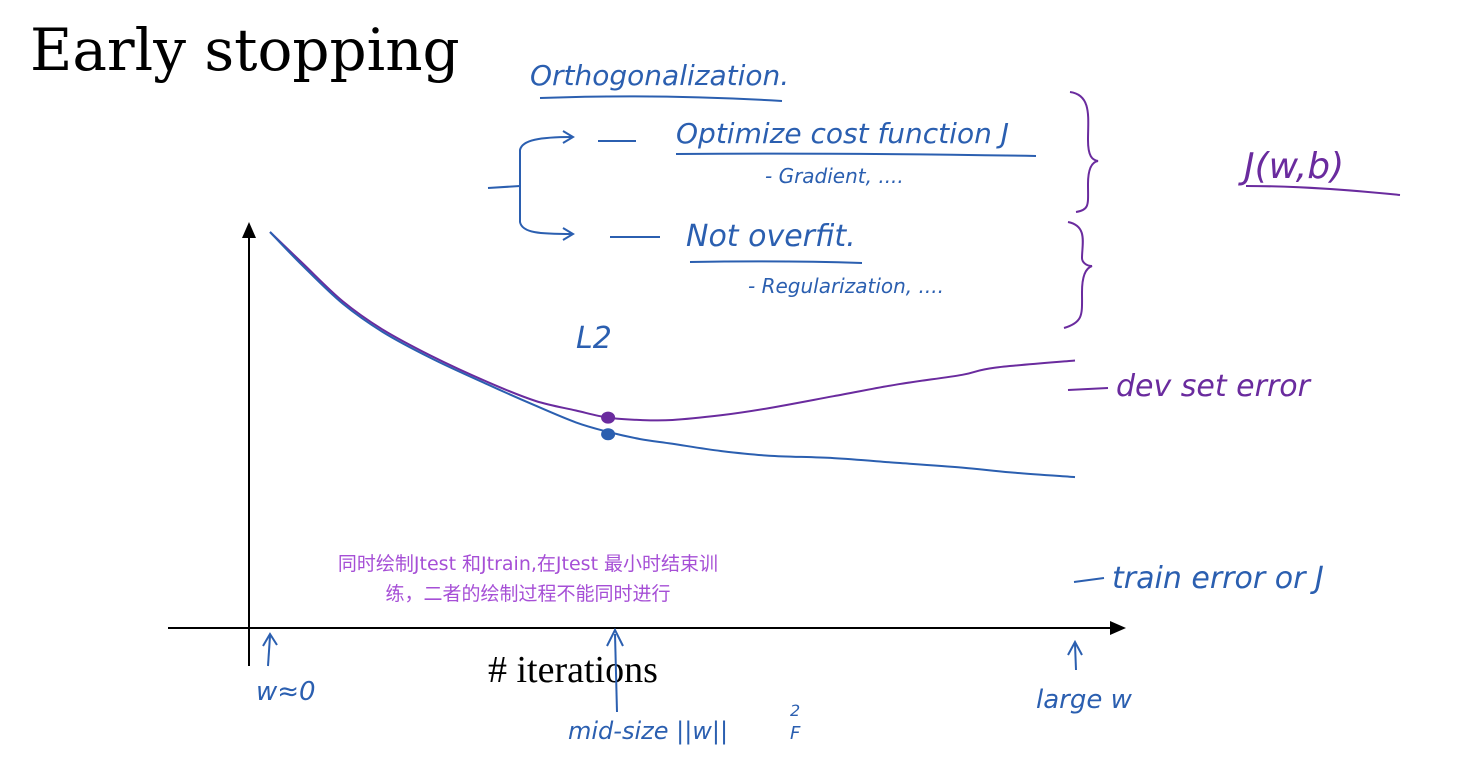 The width and height of the screenshot is (1460, 764). I want to click on not-overfit-label: Not overfit., so click(771, 236).